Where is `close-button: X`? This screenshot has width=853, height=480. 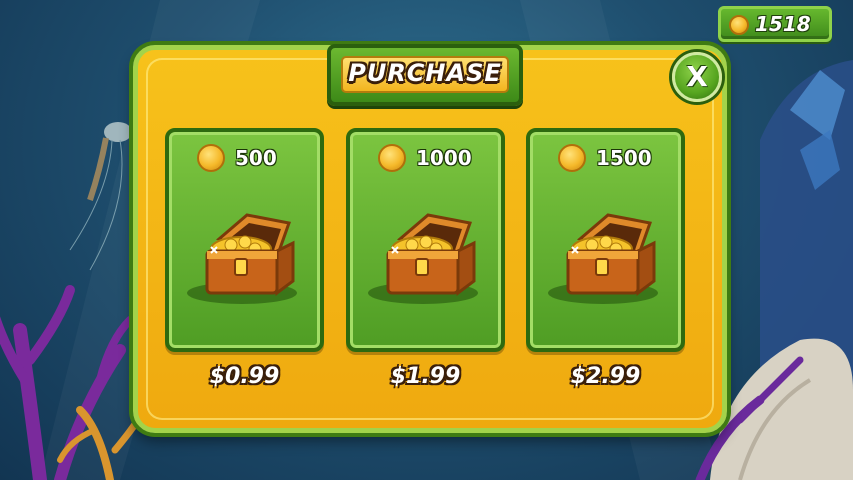
close-button: X is located at coordinates (697, 77).